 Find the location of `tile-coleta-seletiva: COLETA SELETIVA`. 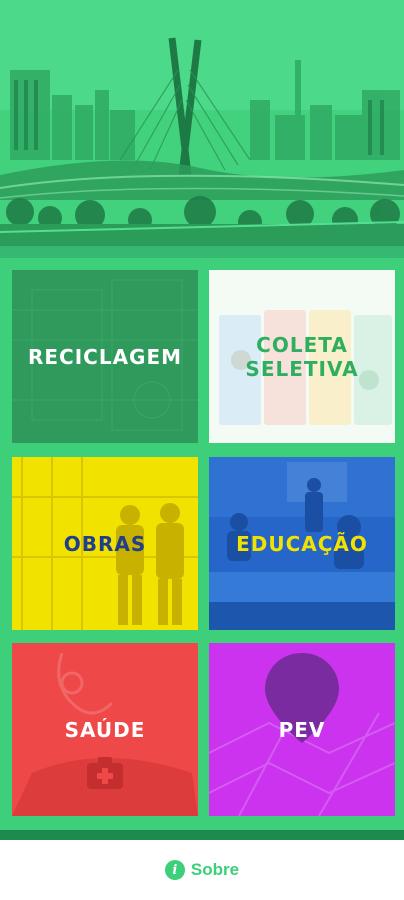

tile-coleta-seletiva: COLETA SELETIVA is located at coordinates (302, 356).